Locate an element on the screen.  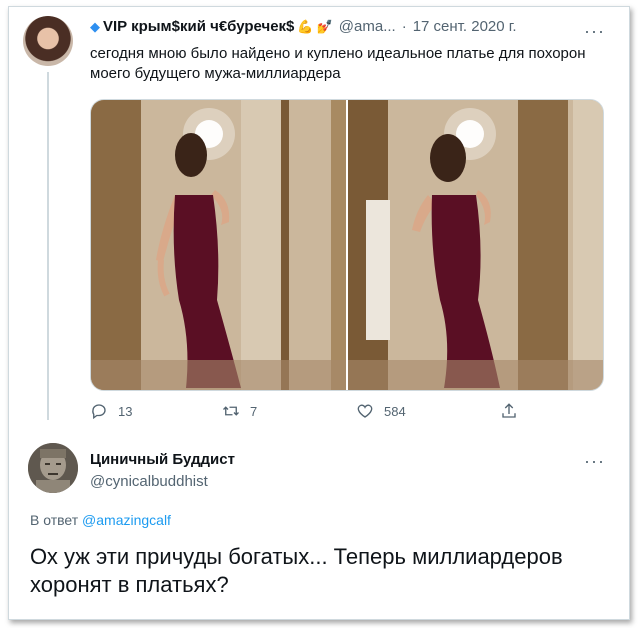
like-button: 584 is located at coordinates (381, 411).